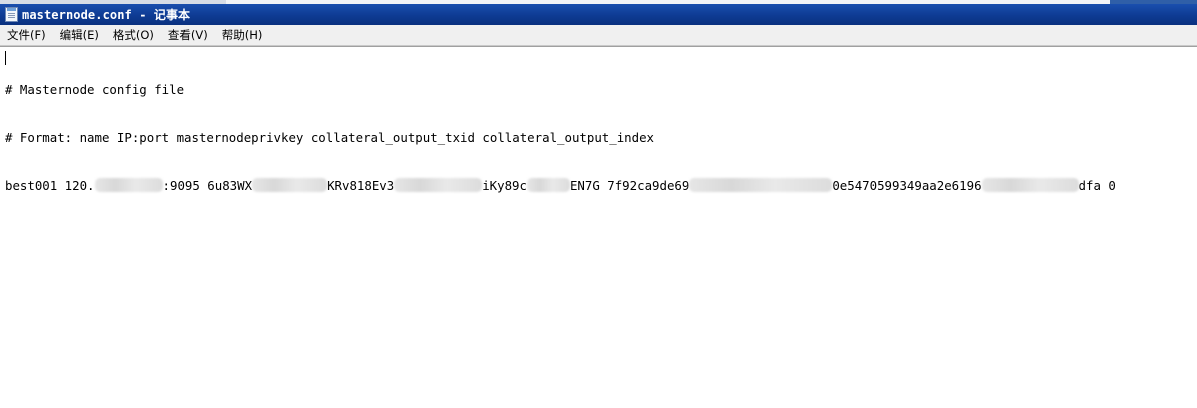 Image resolution: width=1197 pixels, height=408 pixels. Describe the element at coordinates (106, 15) in the screenshot. I see `window-title: masternode.conf - 记事本` at that location.